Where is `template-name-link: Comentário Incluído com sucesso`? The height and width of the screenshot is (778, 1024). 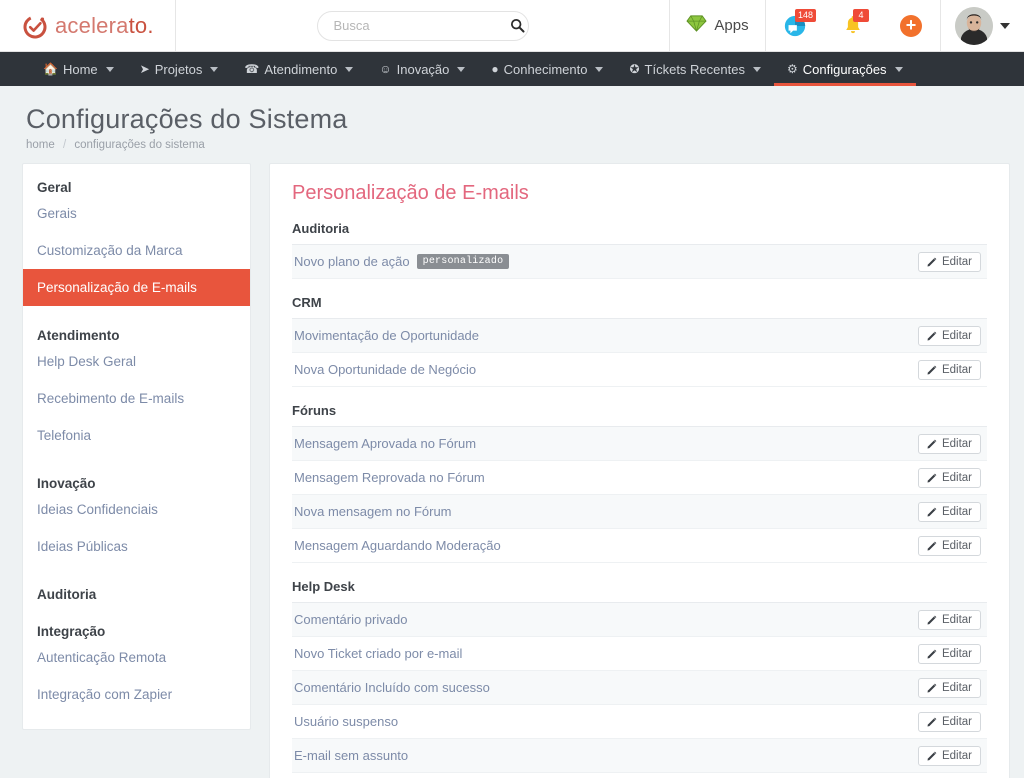 template-name-link: Comentário Incluído com sucesso is located at coordinates (392, 687).